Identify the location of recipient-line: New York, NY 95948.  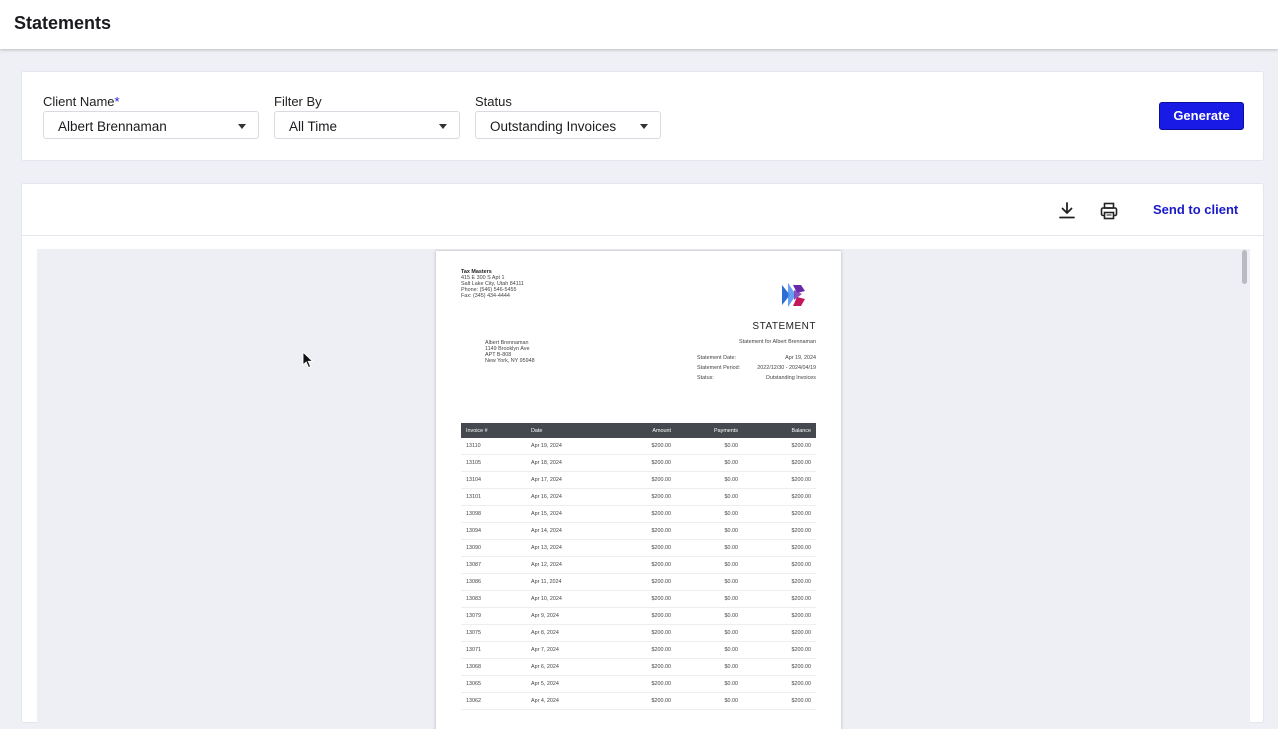
(510, 361).